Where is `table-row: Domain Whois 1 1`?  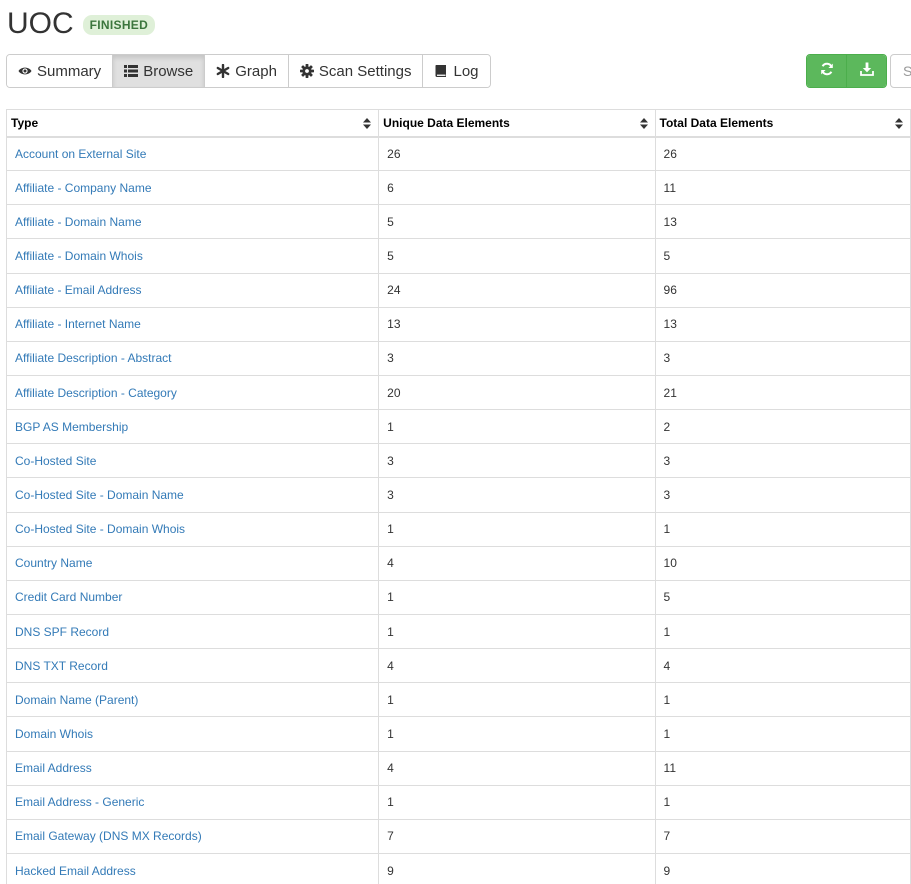
table-row: Domain Whois 1 1 is located at coordinates (458, 734).